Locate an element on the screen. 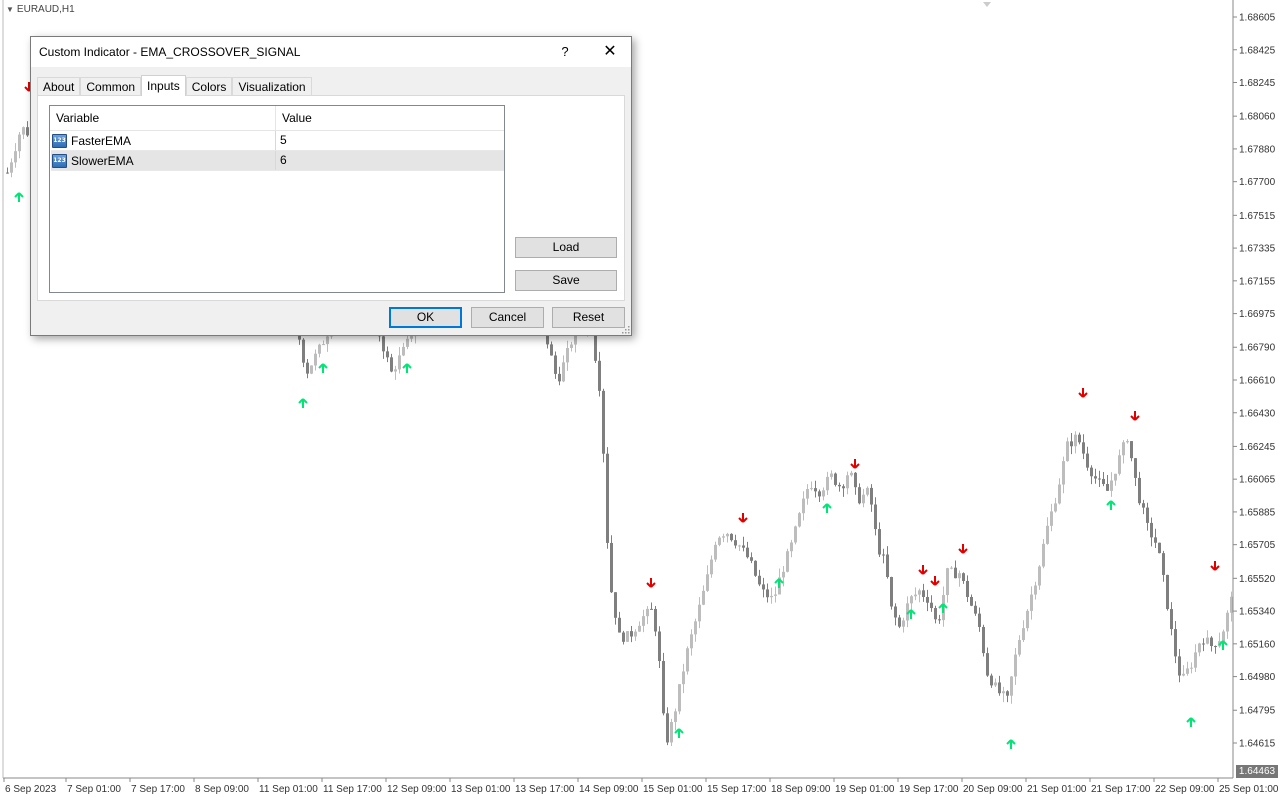  time-label: 15 Sep 01:00 is located at coordinates (673, 789).